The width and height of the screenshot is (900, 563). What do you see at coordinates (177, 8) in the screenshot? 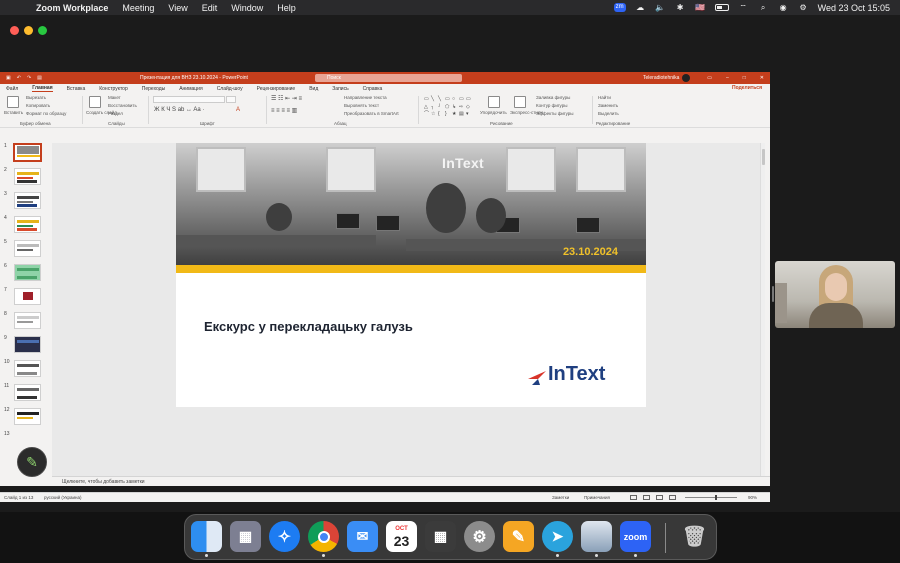
I see `menu-view: View` at bounding box center [177, 8].